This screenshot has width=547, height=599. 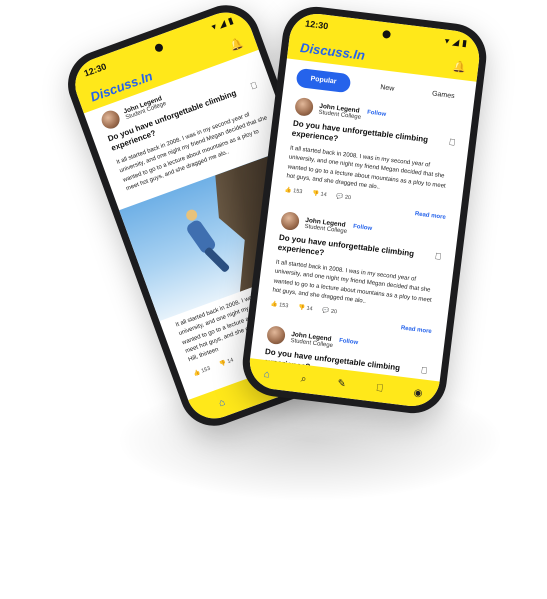 I want to click on app-logo: Discuss.In, so click(x=332, y=51).